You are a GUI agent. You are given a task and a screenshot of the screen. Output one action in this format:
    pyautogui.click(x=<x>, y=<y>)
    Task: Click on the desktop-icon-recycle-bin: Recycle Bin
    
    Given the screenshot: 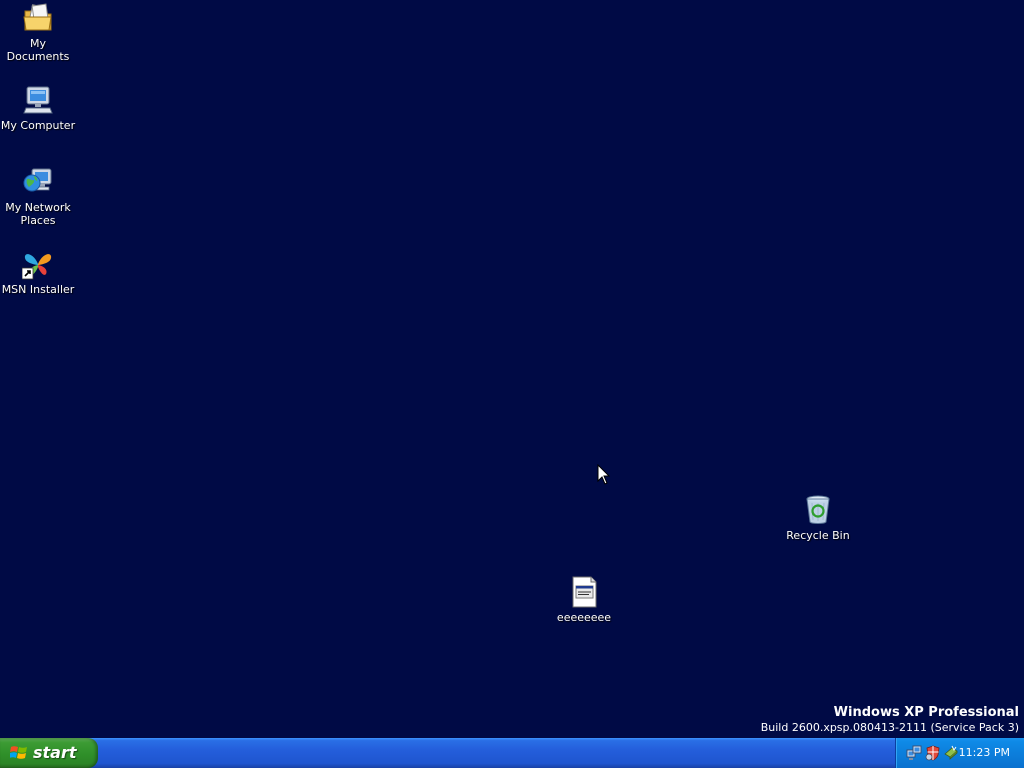 What is the action you would take?
    pyautogui.click(x=818, y=518)
    